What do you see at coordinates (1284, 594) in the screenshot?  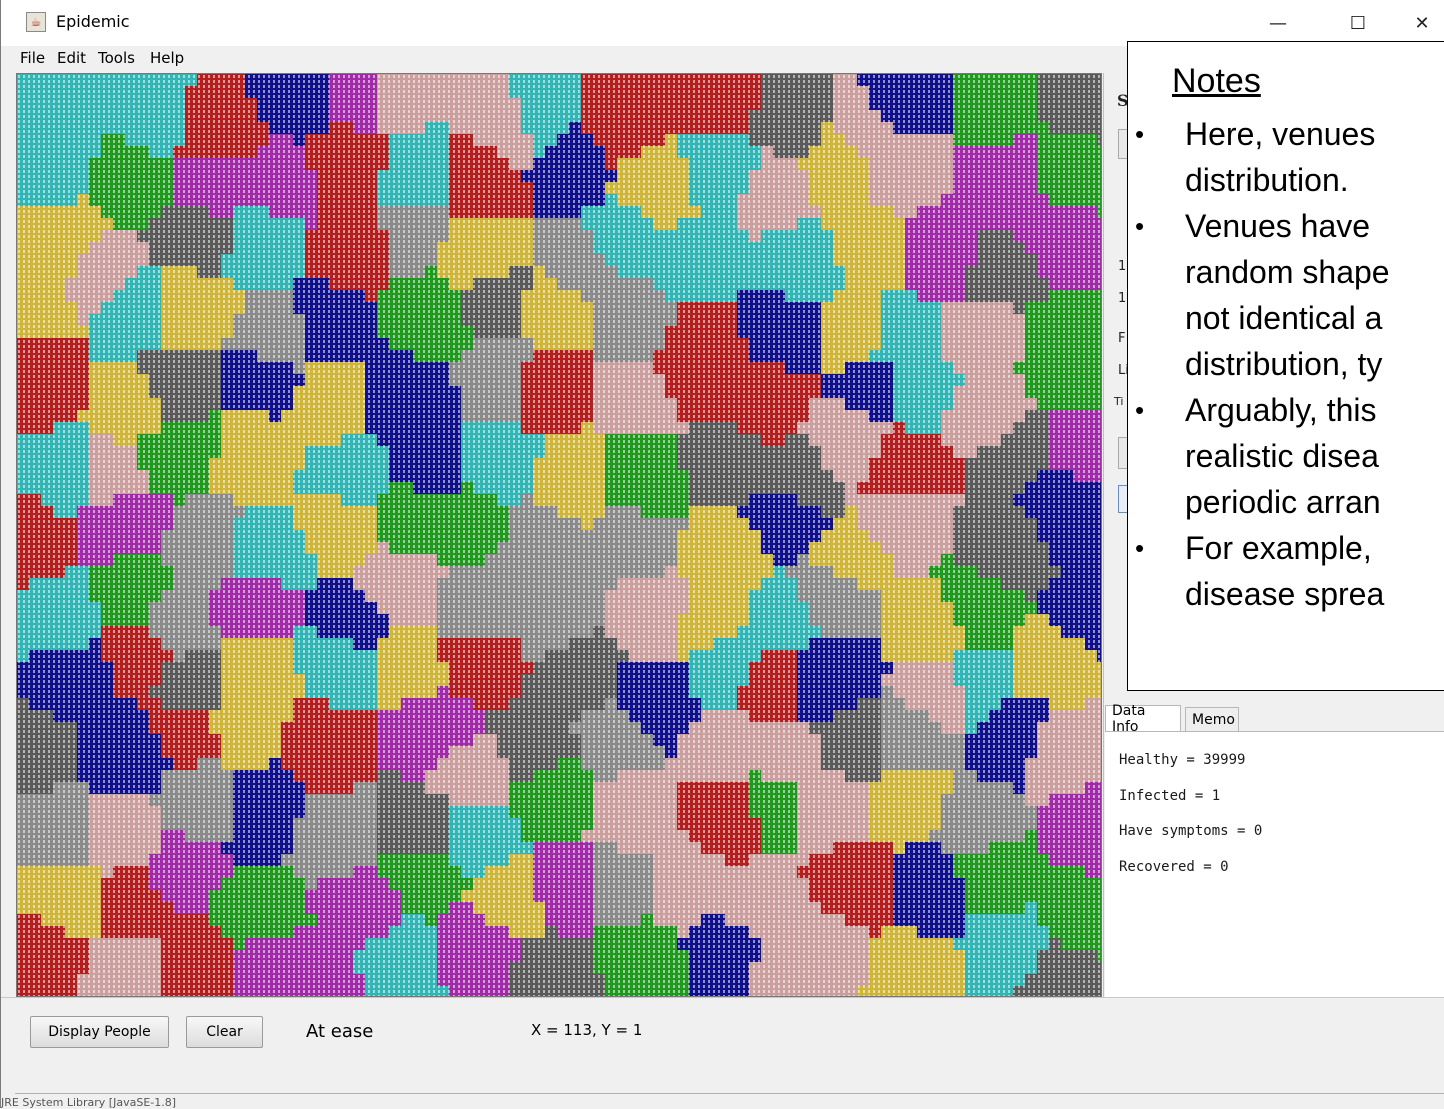 I see `note-line: disease sprea` at bounding box center [1284, 594].